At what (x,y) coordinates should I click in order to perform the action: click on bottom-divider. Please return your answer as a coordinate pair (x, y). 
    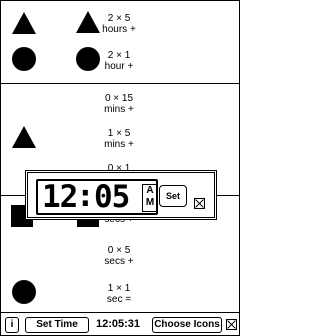
    Looking at the image, I should click on (120, 312).